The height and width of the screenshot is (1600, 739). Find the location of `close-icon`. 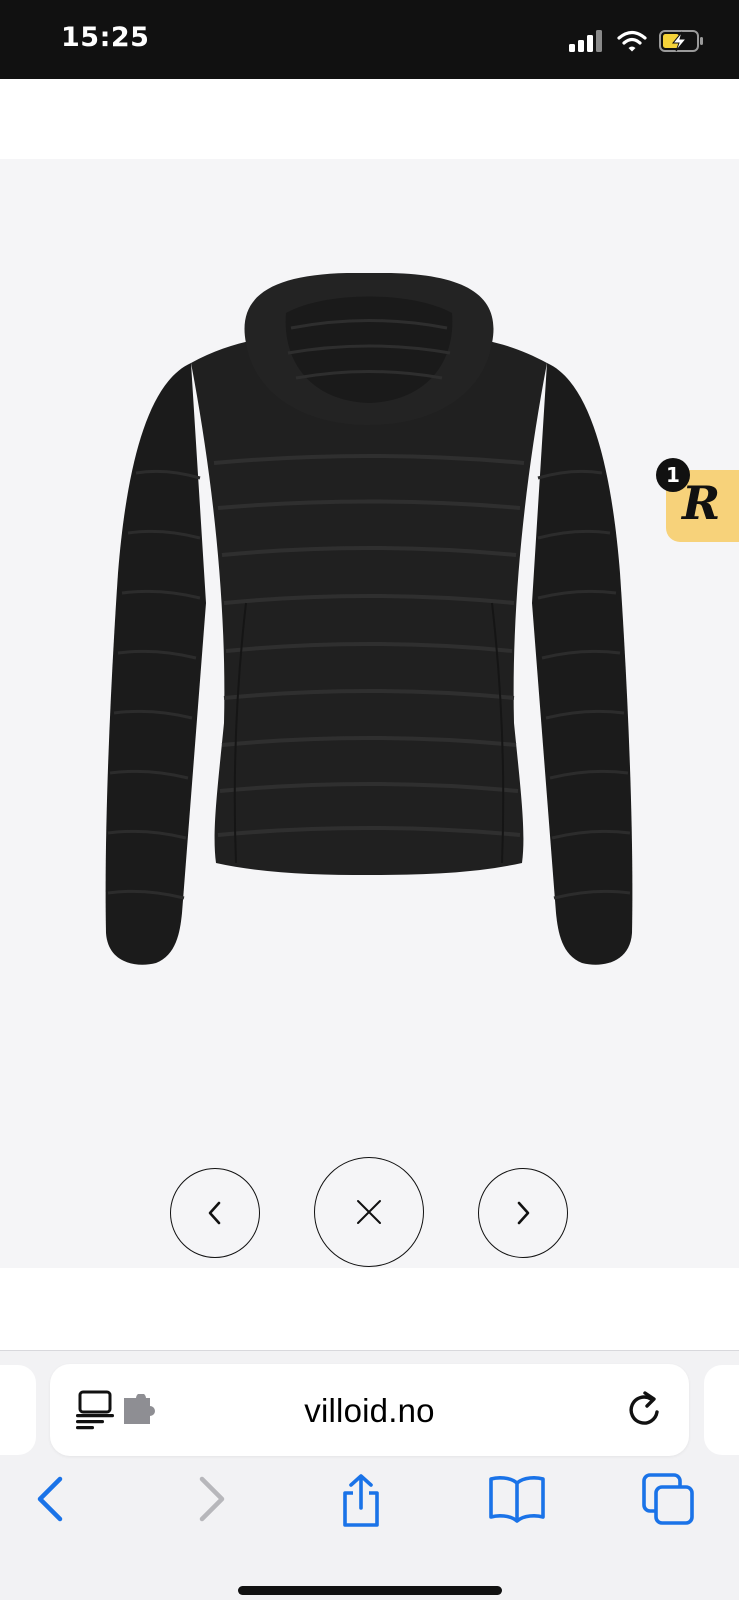

close-icon is located at coordinates (369, 1212).